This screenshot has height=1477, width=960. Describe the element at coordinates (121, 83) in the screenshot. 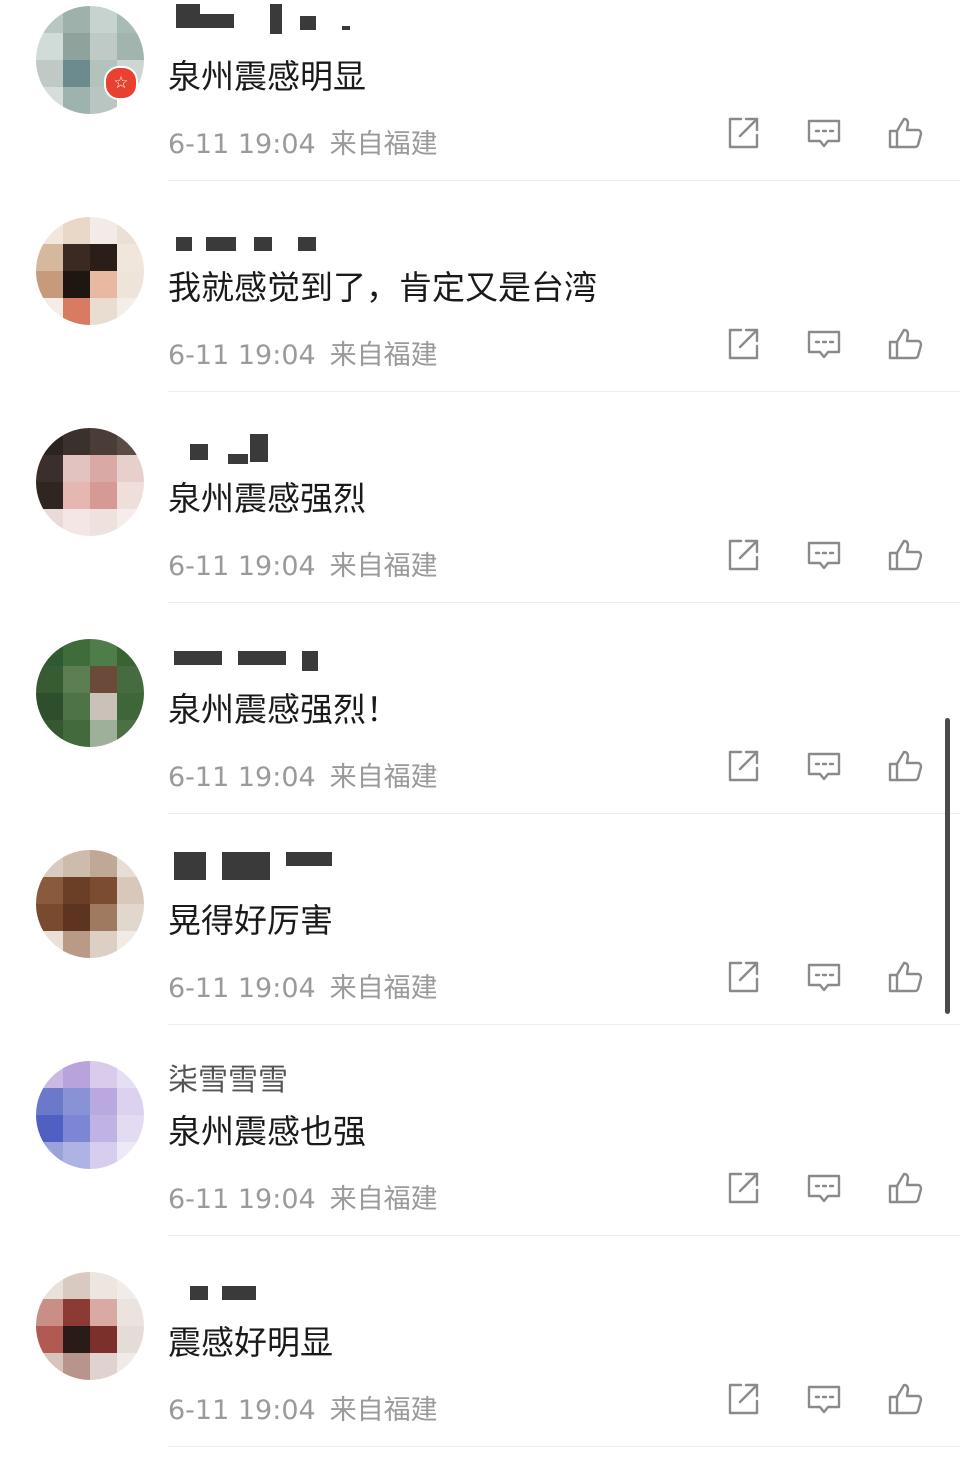

I see `verified-badge-icon: ☆` at that location.